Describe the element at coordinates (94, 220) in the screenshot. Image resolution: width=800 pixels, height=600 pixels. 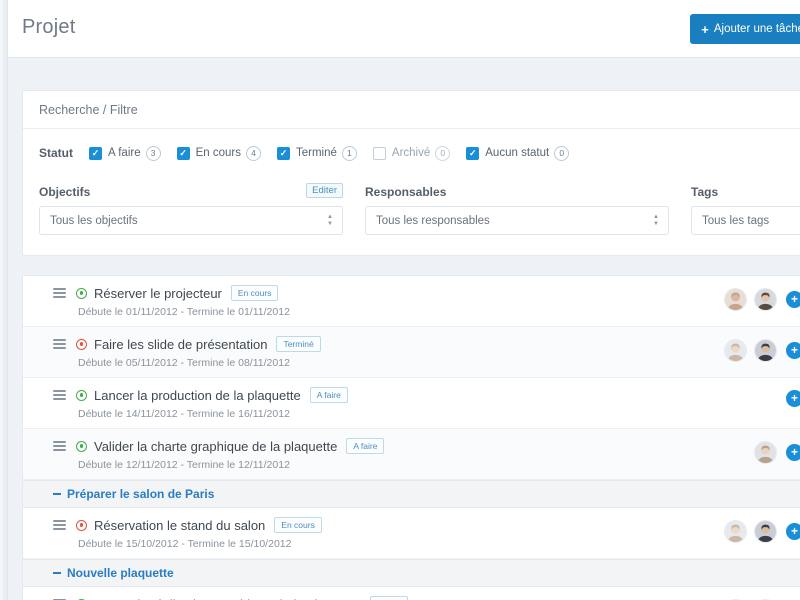
I see `select-value: Tous les objectifs` at that location.